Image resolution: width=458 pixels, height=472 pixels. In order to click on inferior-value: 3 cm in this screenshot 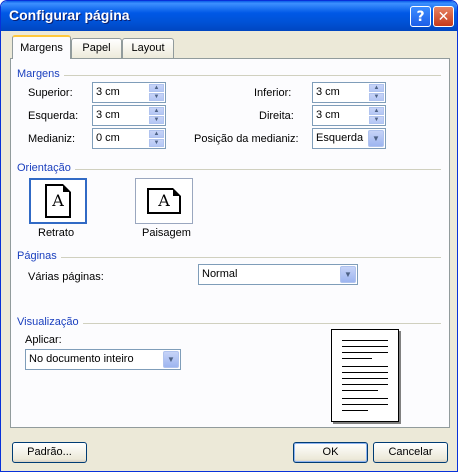, I will do `click(328, 92)`.